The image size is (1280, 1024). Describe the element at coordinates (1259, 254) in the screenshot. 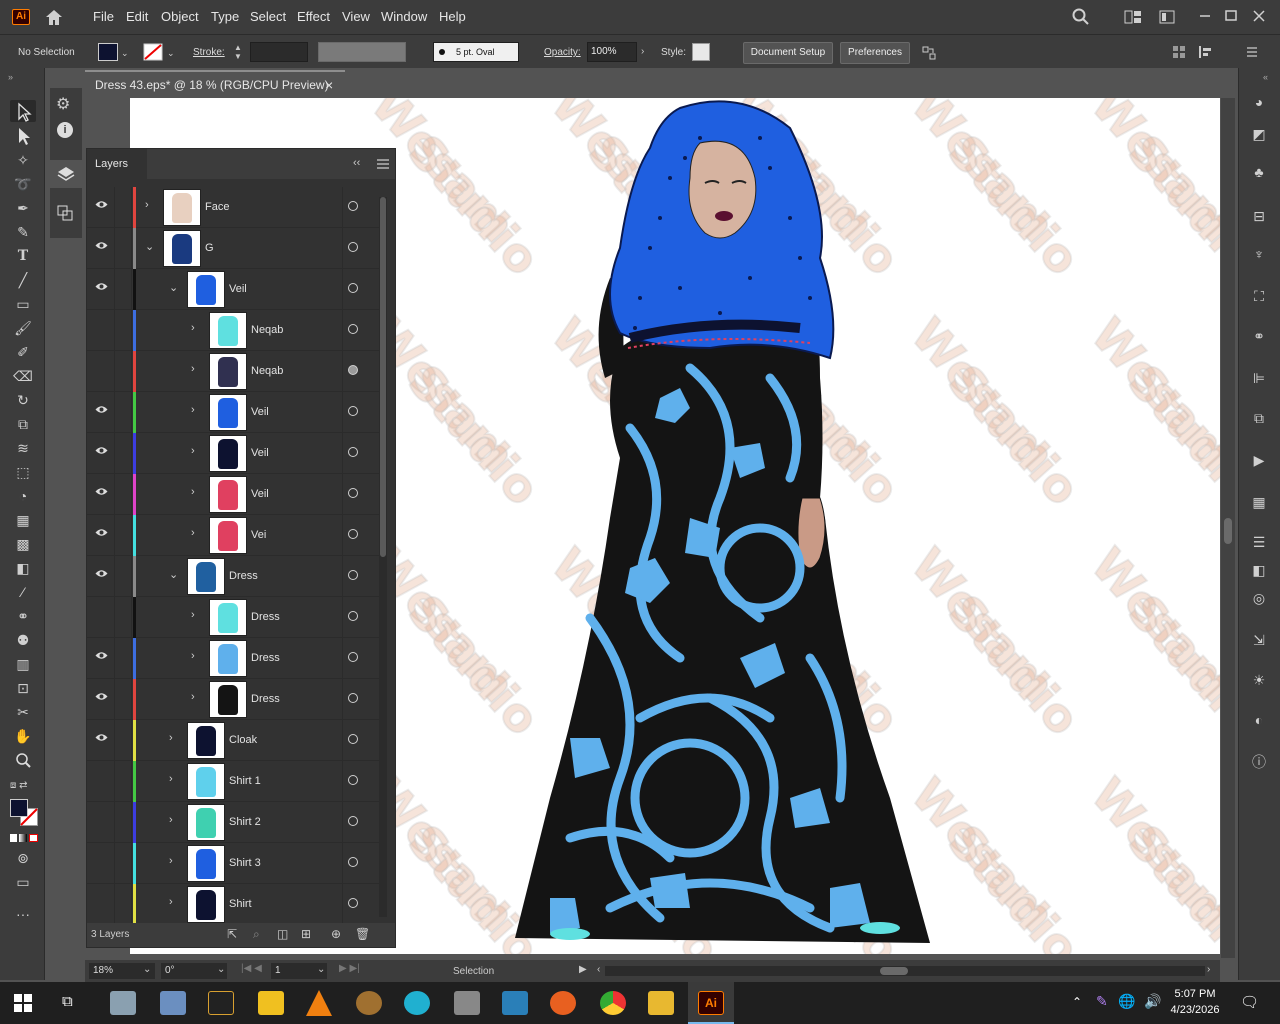

I see `graphic-styles-icon: ♆` at that location.